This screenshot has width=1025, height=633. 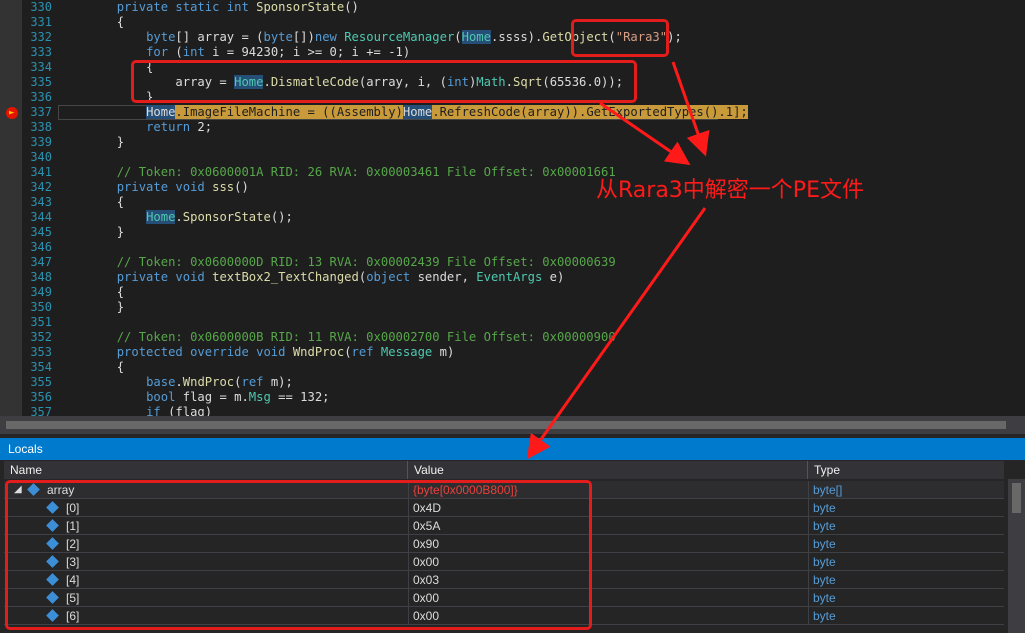 What do you see at coordinates (41, 277) in the screenshot?
I see `line-number: 348` at bounding box center [41, 277].